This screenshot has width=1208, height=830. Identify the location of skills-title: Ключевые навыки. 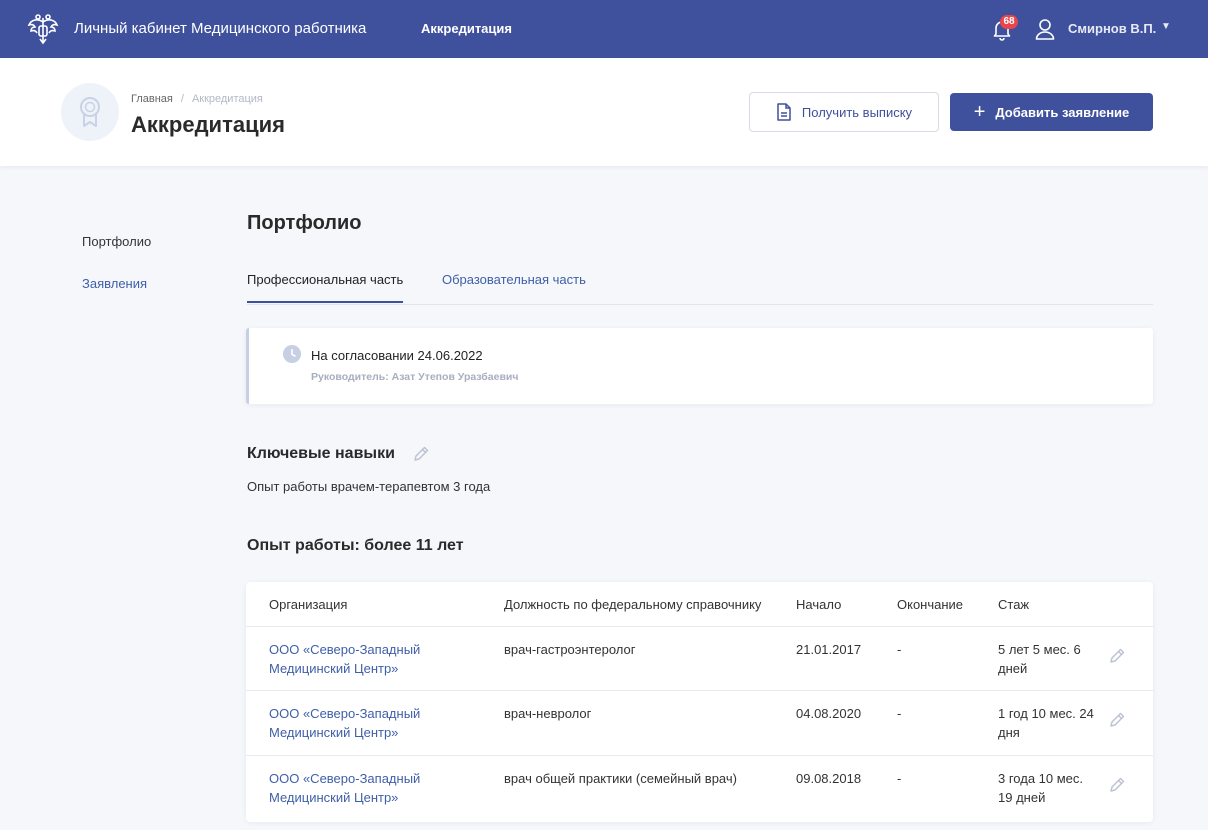
(321, 453).